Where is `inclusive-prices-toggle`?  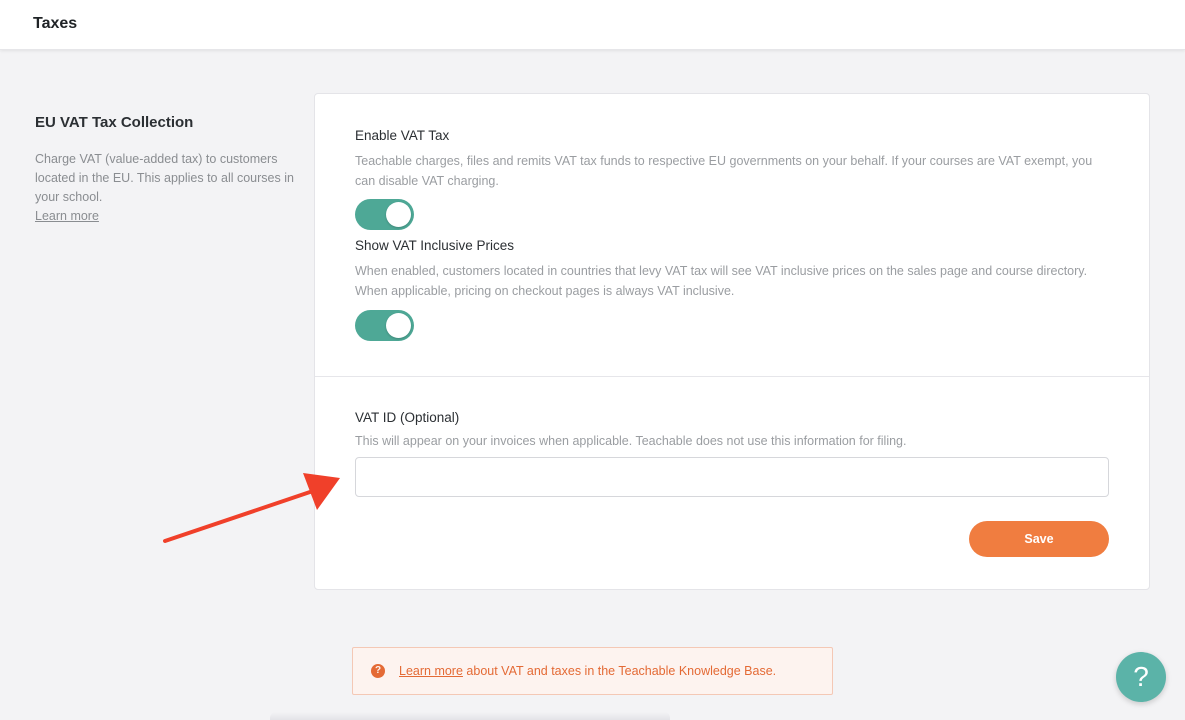
inclusive-prices-toggle is located at coordinates (384, 325).